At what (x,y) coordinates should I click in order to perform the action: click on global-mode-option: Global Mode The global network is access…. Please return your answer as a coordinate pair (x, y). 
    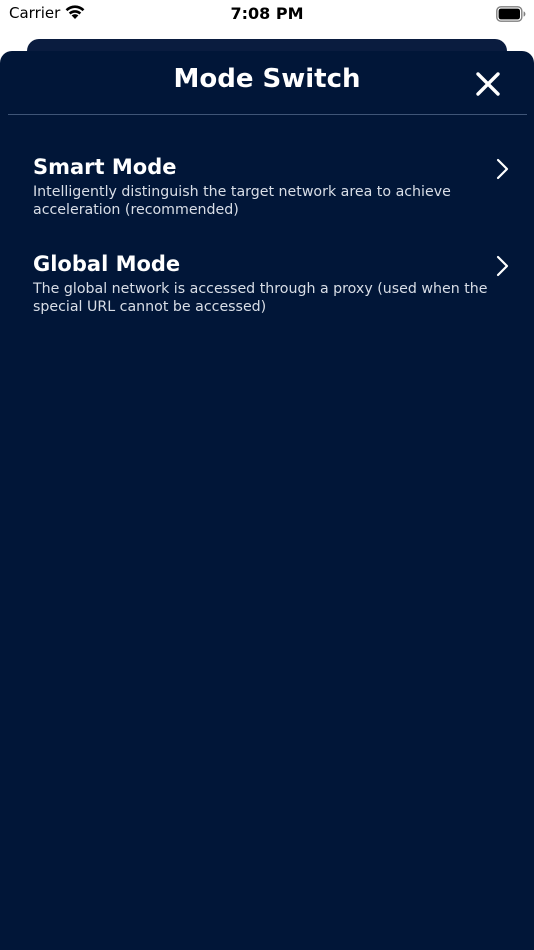
    Looking at the image, I should click on (267, 290).